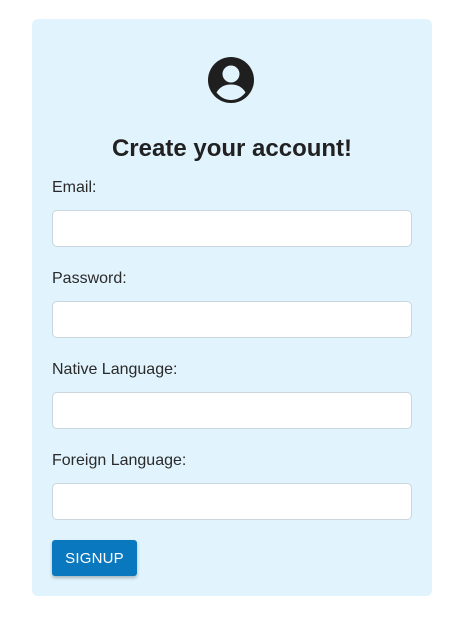 This screenshot has height=624, width=465. Describe the element at coordinates (232, 228) in the screenshot. I see `email-field` at that location.